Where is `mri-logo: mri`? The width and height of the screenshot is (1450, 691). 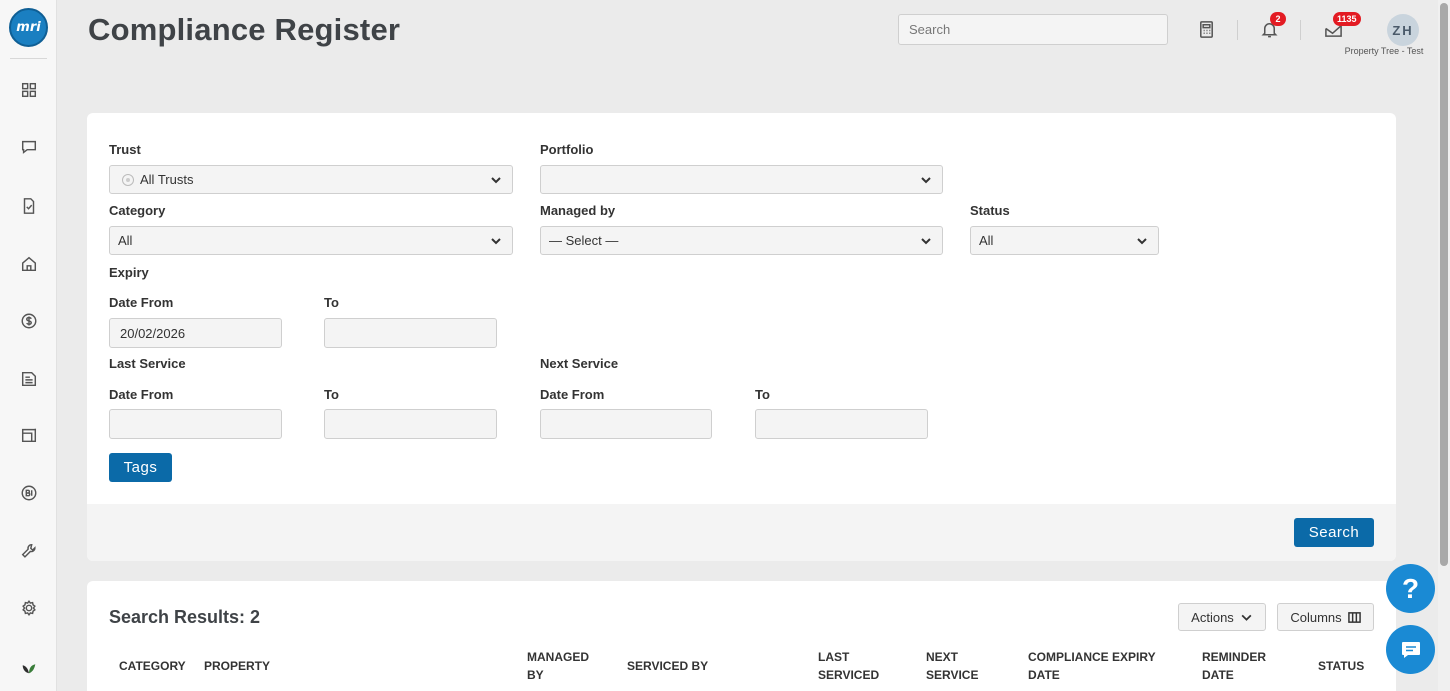 mri-logo: mri is located at coordinates (28, 27).